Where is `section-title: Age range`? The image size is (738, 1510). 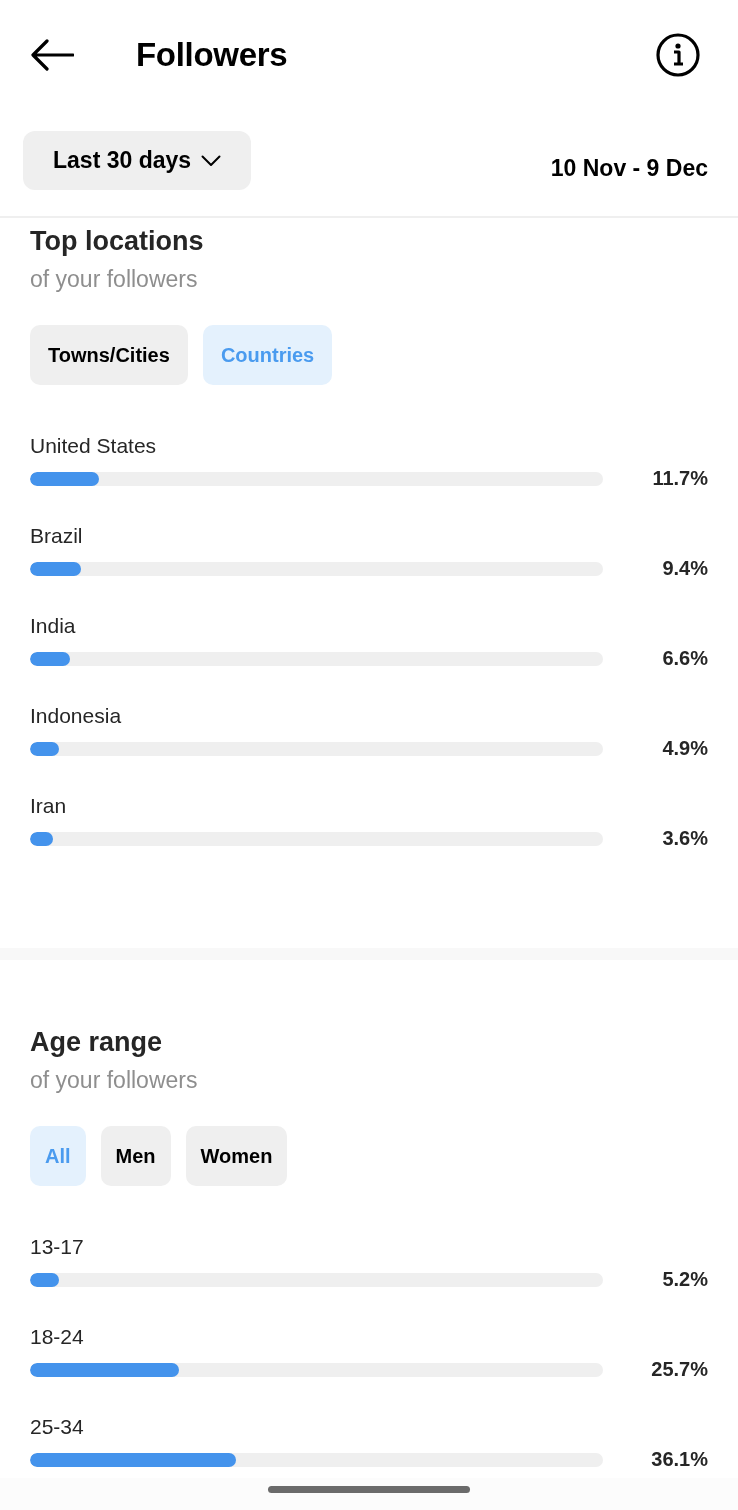 section-title: Age range is located at coordinates (96, 1042).